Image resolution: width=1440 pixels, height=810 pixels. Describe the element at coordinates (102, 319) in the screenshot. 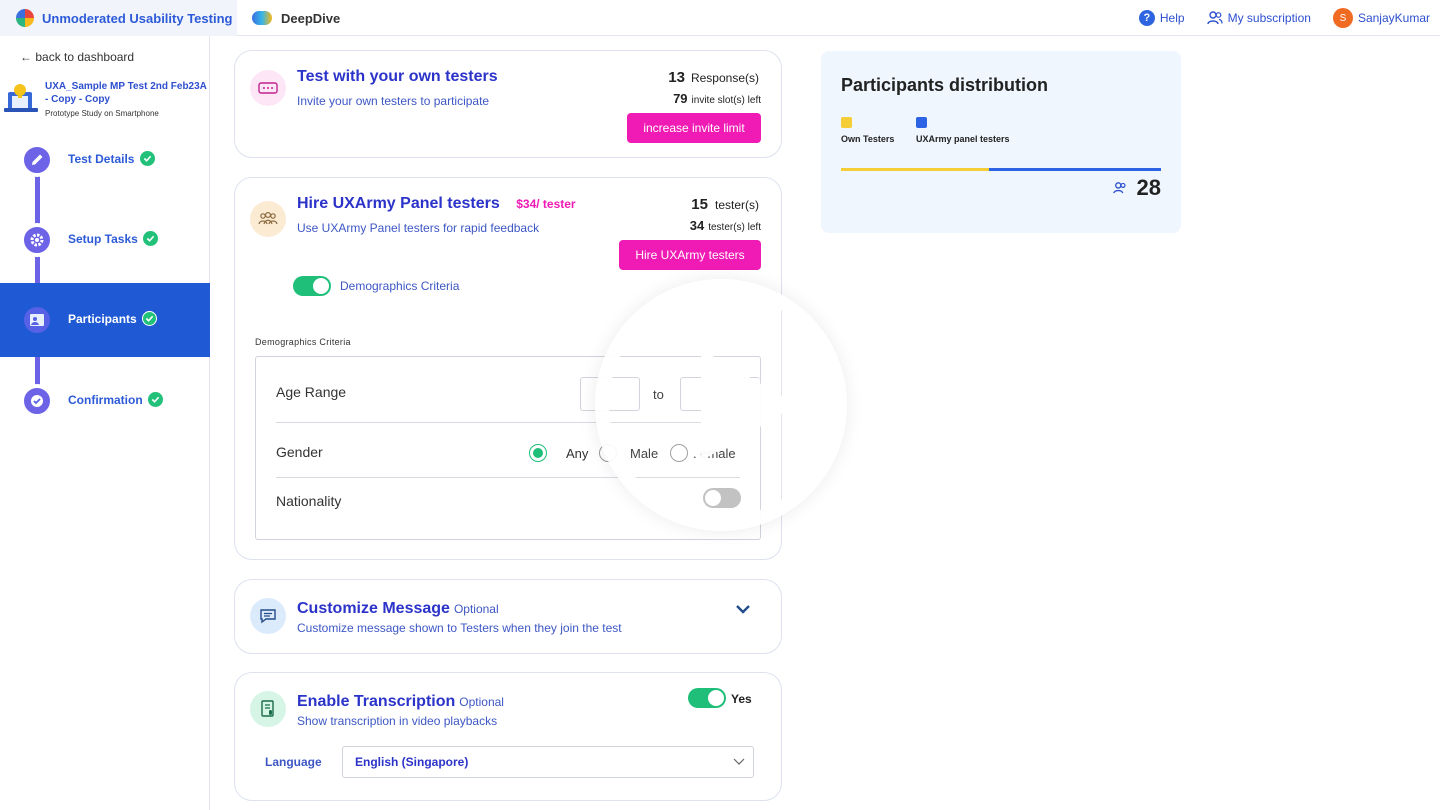

I see `step-label: Participants` at that location.